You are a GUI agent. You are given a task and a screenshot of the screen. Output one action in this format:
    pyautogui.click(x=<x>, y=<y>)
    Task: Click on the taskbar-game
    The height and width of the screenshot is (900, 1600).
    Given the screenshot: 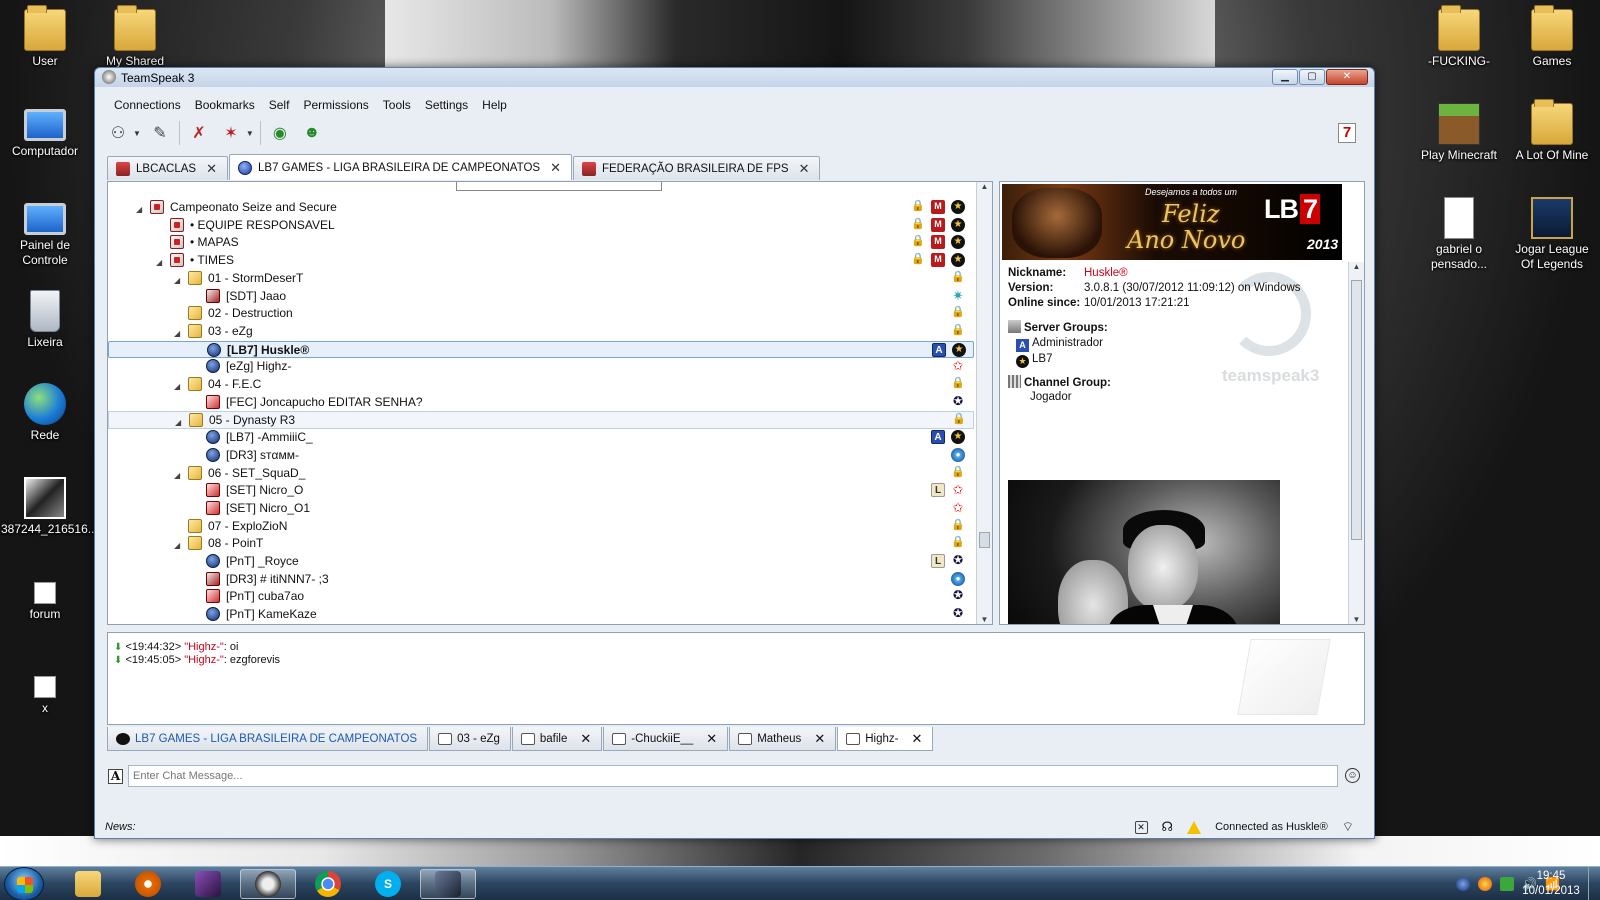 What is the action you would take?
    pyautogui.click(x=208, y=884)
    